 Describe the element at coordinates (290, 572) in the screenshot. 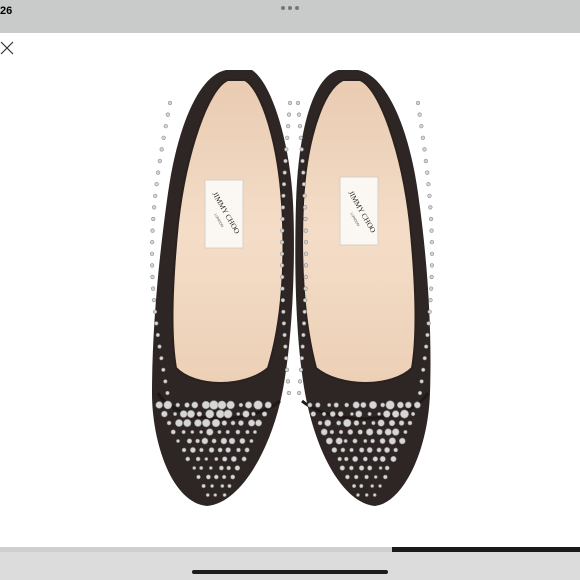

I see `home-indicator` at that location.